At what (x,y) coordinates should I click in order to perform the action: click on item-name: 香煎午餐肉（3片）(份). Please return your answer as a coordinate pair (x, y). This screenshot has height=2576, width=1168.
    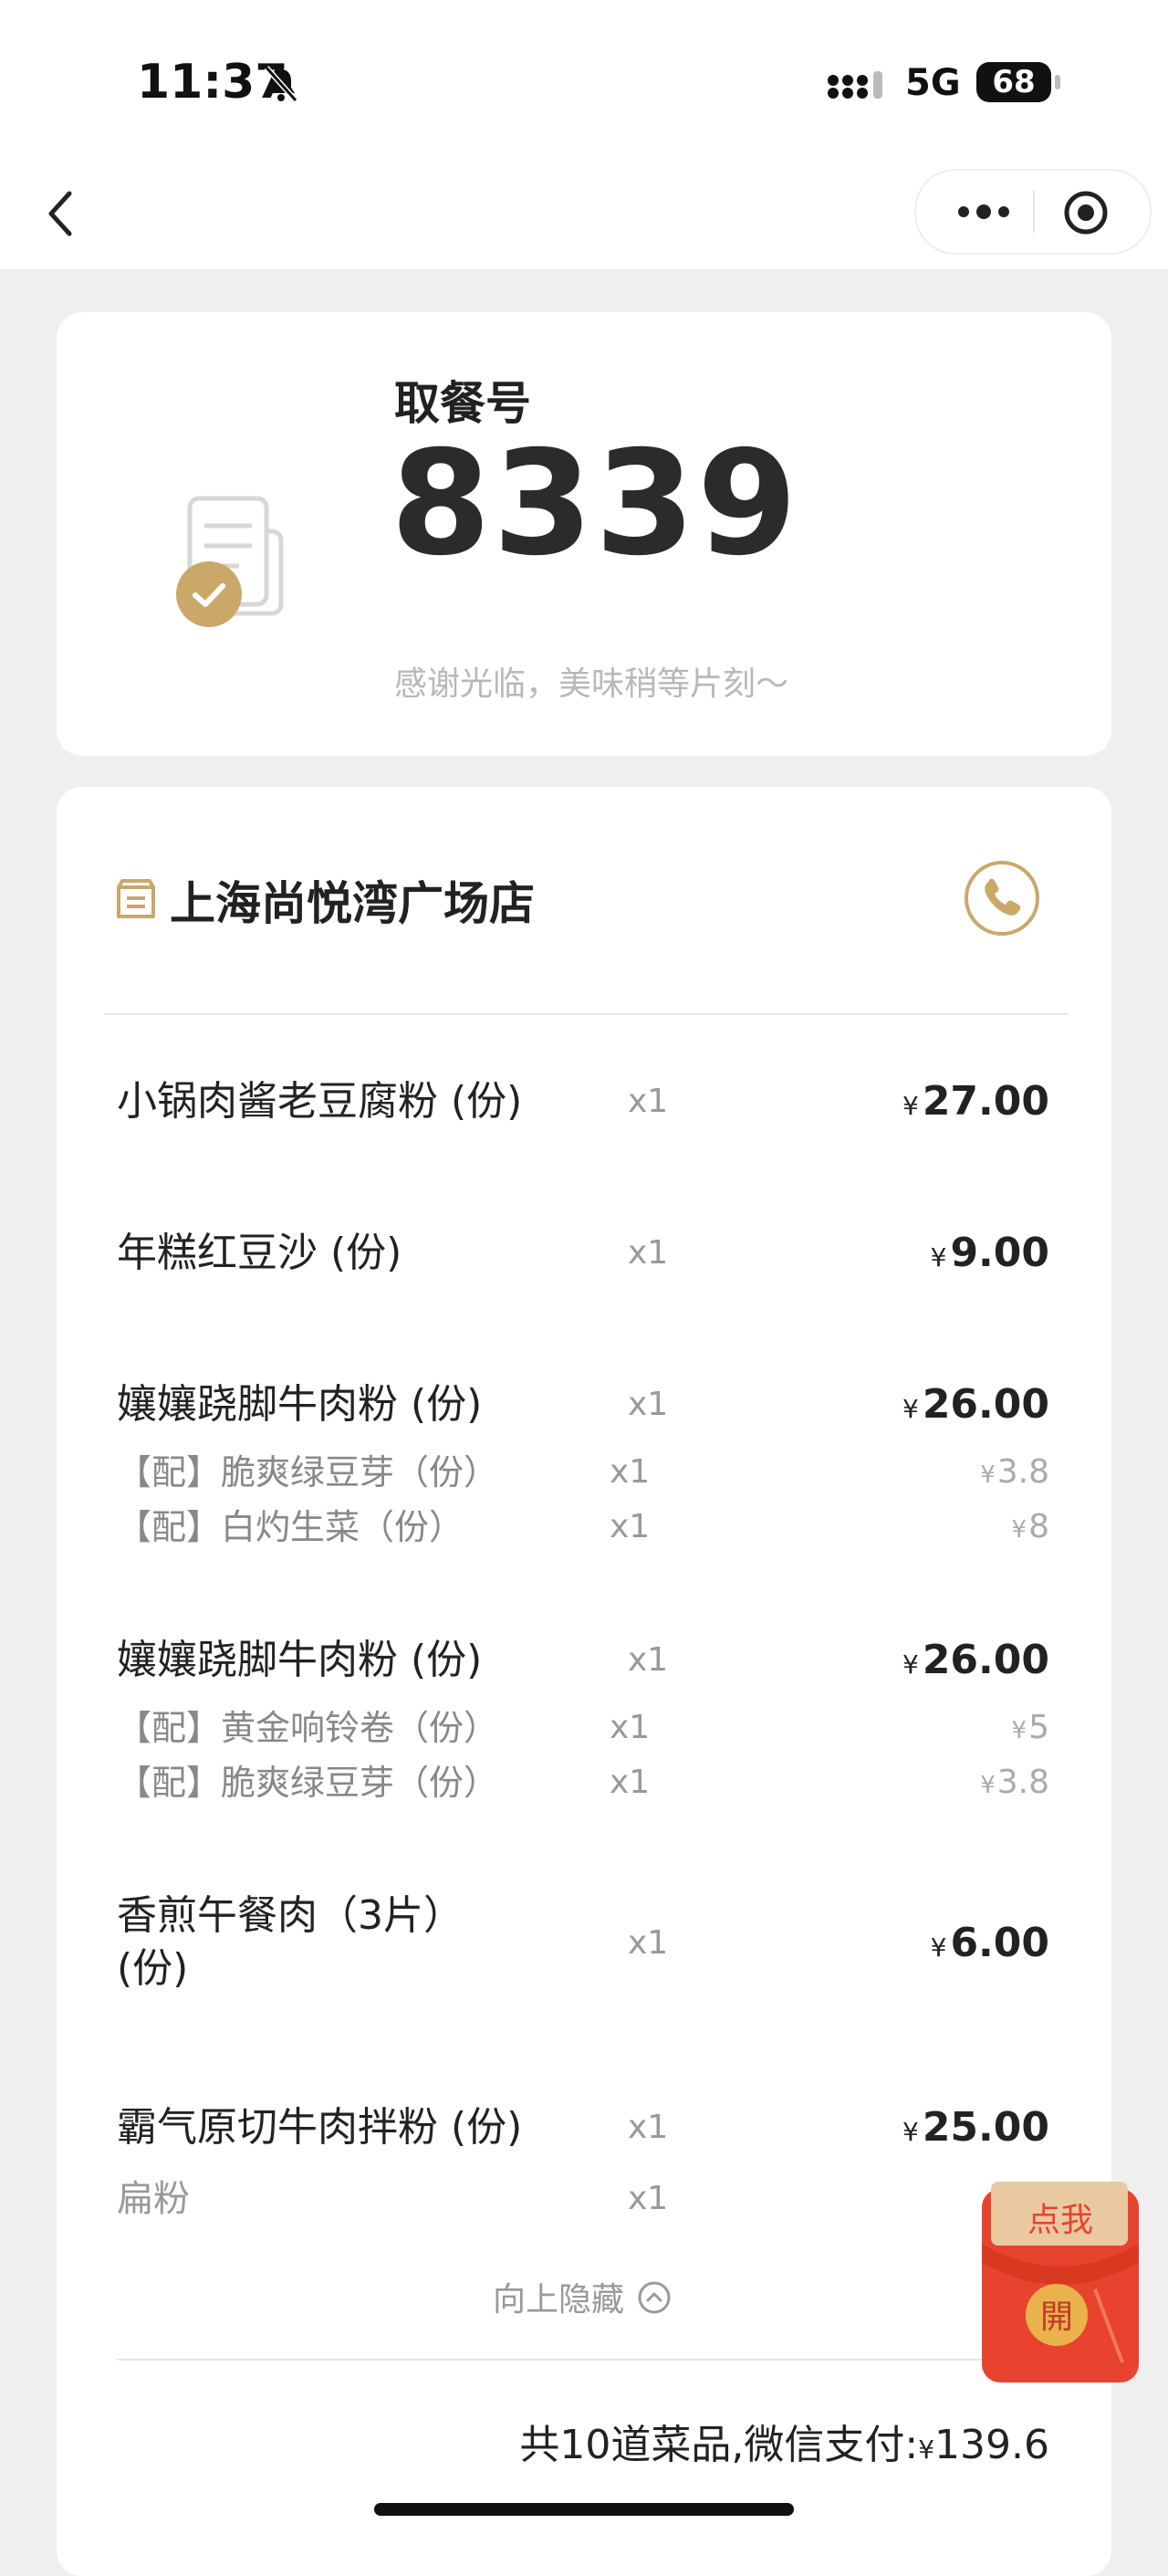
    Looking at the image, I should click on (290, 1942).